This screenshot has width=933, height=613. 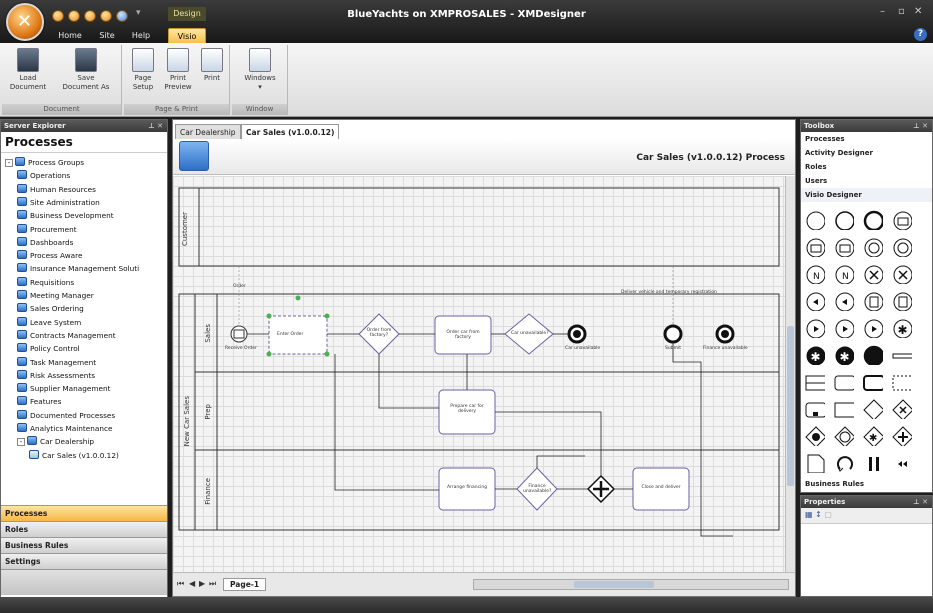 What do you see at coordinates (815, 463) in the screenshot?
I see `bpmn-shape-page-icon` at bounding box center [815, 463].